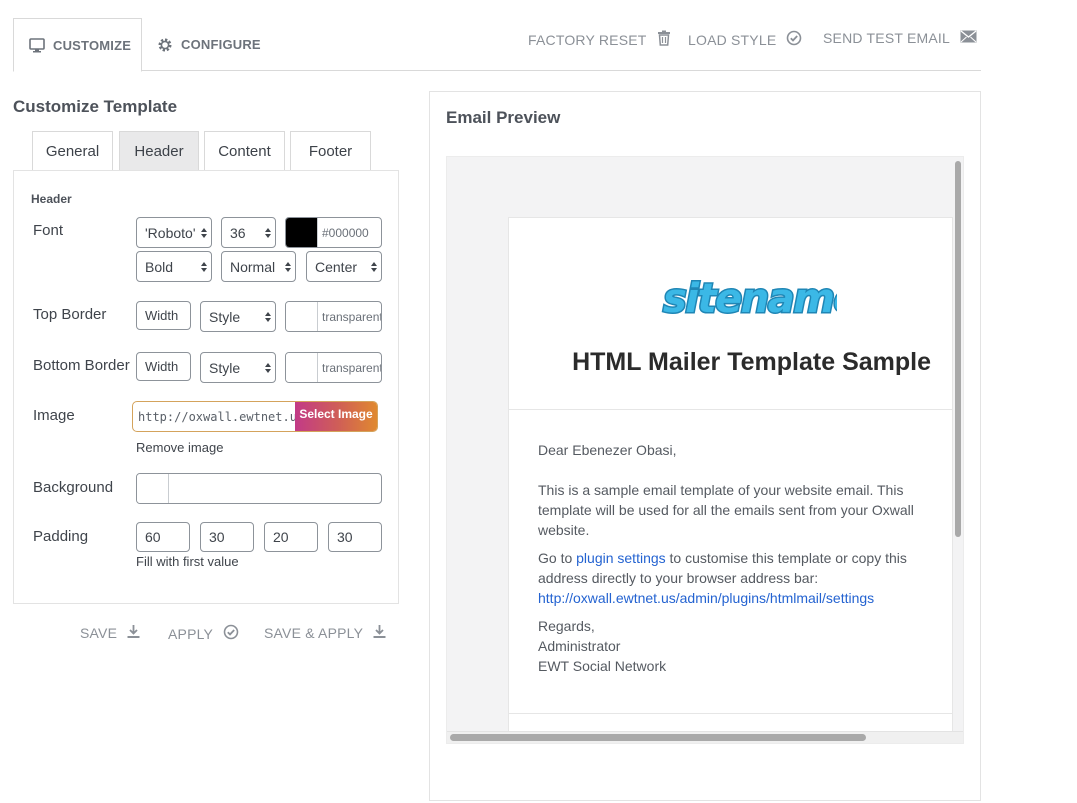 The width and height of the screenshot is (1077, 803). I want to click on top-border-label: Top Border, so click(70, 314).